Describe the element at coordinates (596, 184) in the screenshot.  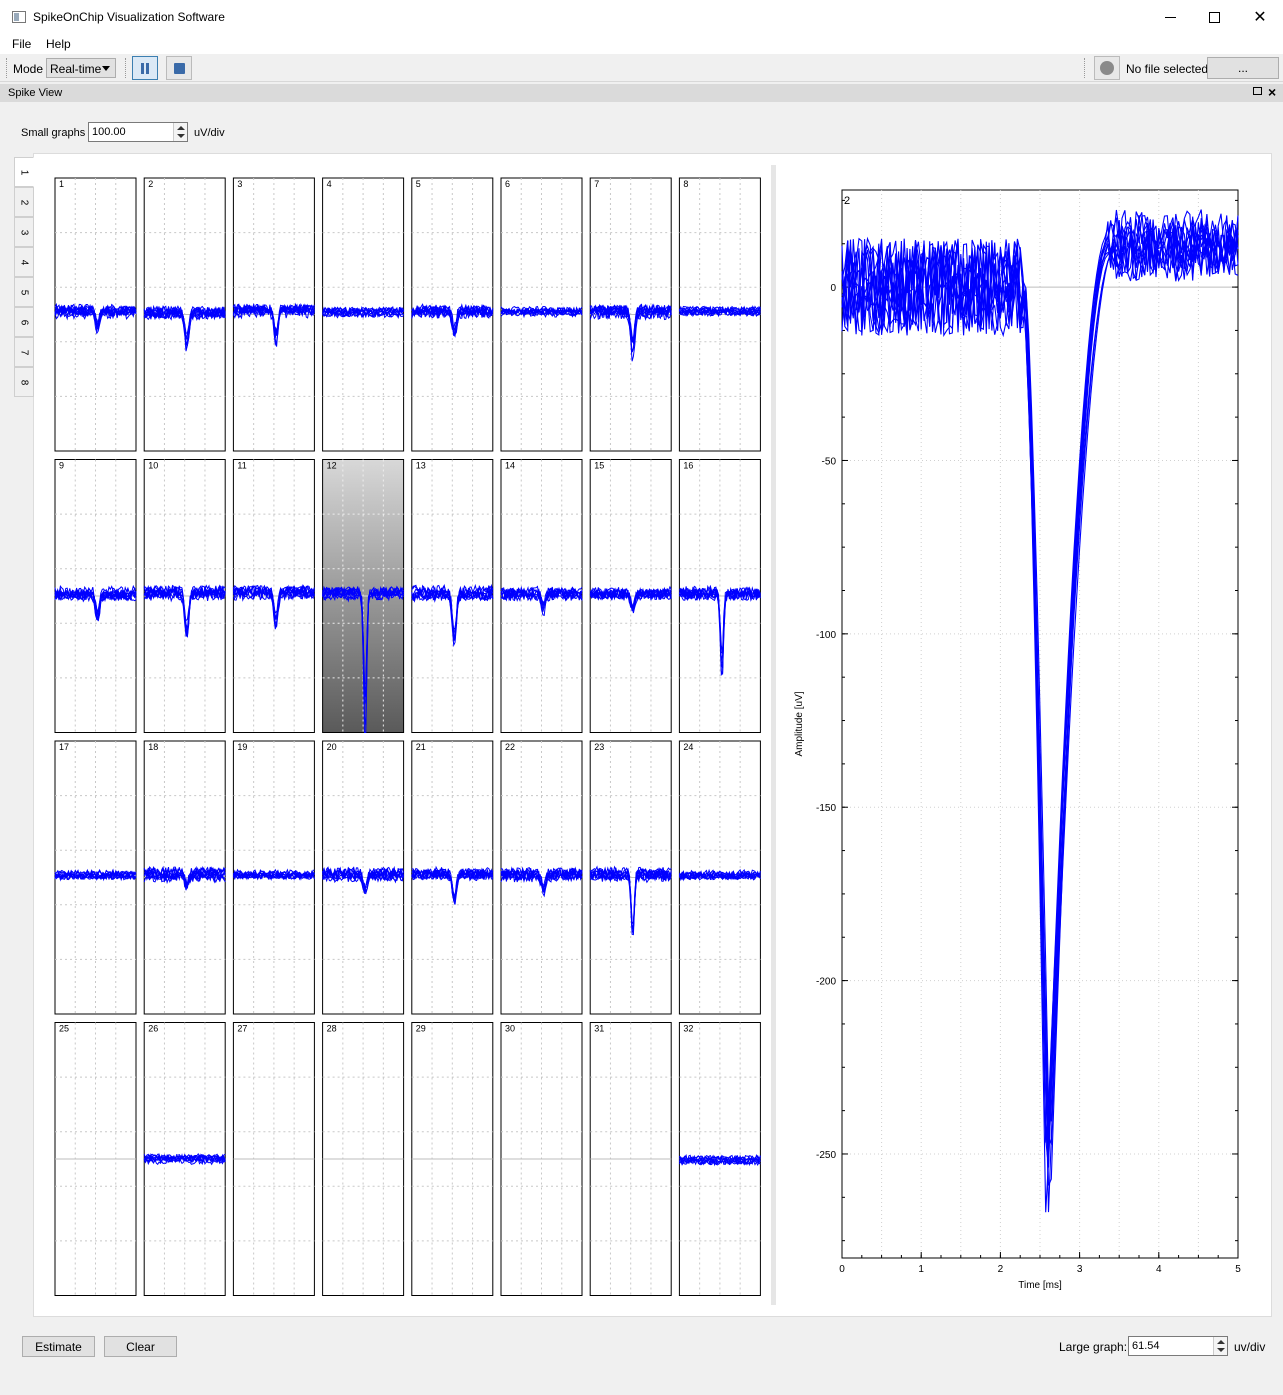
I see `channel-number: 7` at that location.